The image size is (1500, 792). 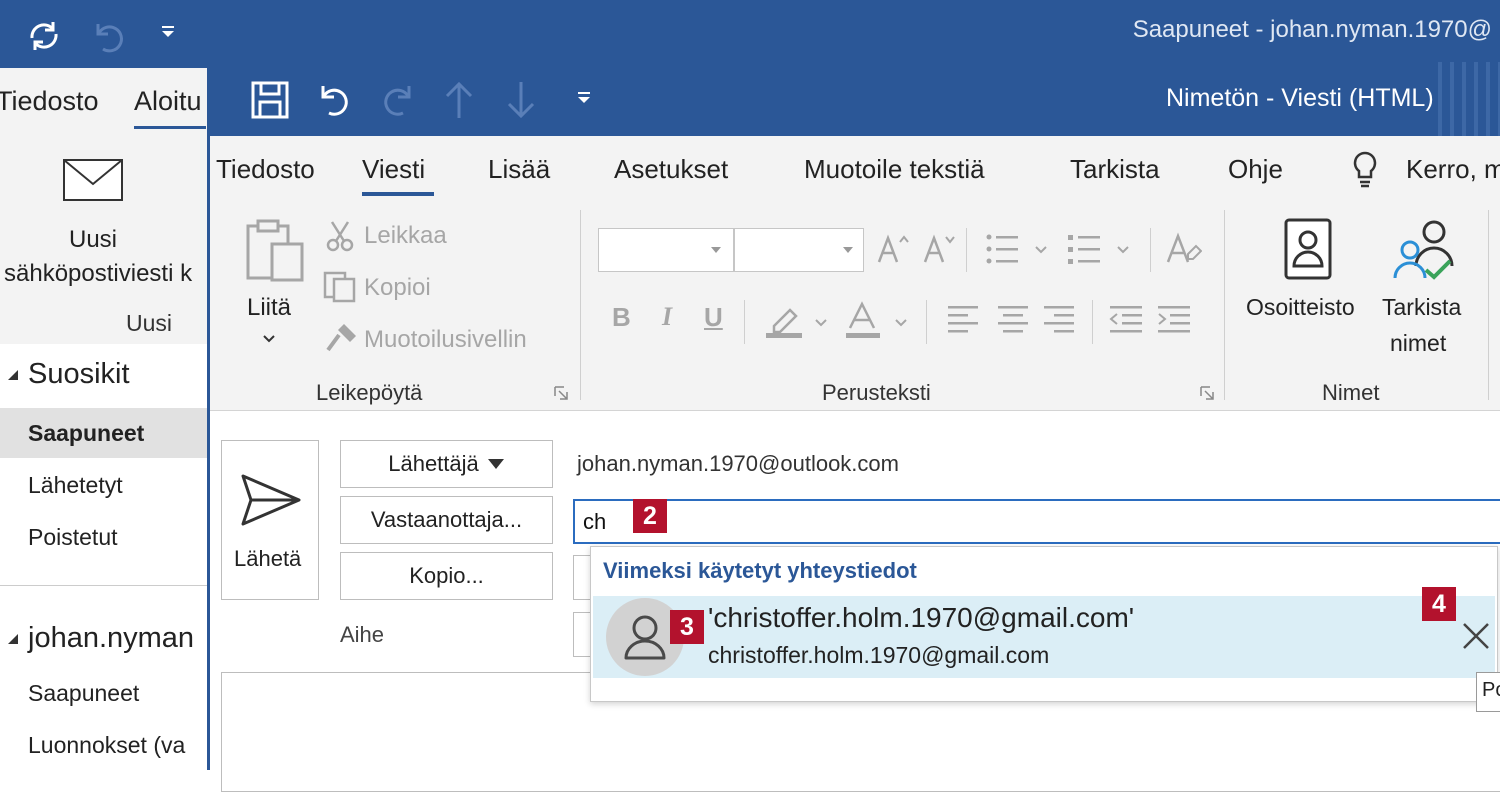 I want to click on check-names-label-2: nimet, so click(x=1418, y=343).